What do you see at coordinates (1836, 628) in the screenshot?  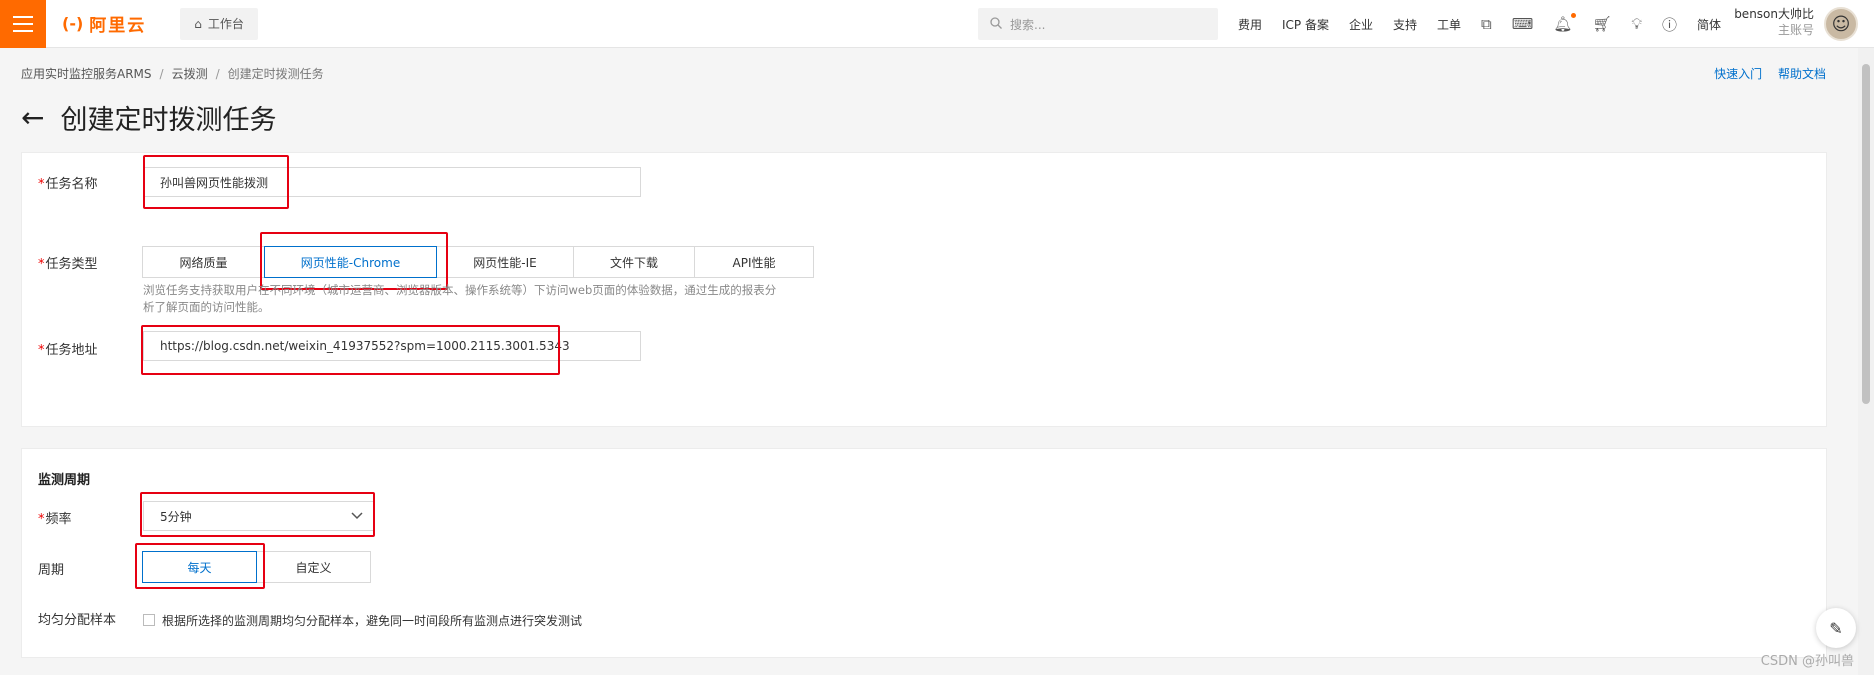 I see `edit-pencil-icon: ✎` at bounding box center [1836, 628].